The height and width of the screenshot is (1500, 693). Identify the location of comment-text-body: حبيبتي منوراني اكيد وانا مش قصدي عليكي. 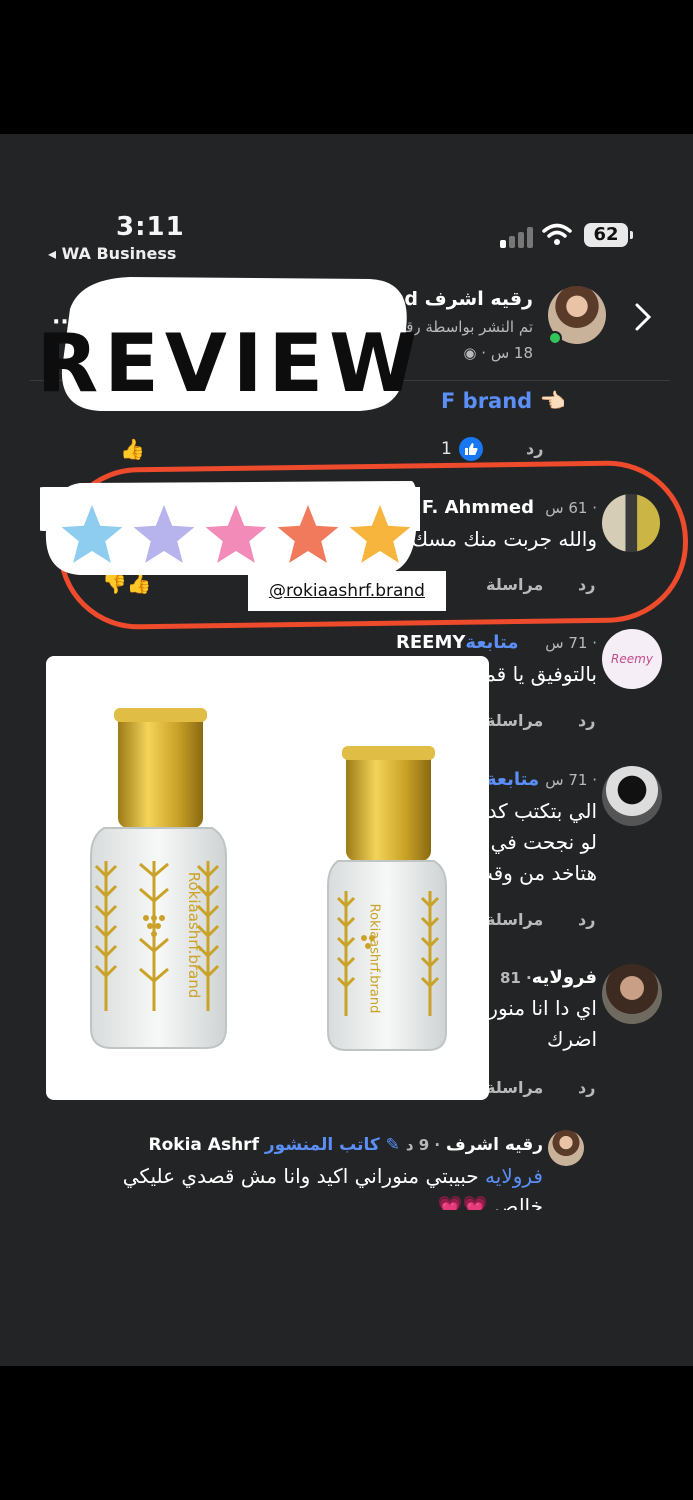
(300, 1176).